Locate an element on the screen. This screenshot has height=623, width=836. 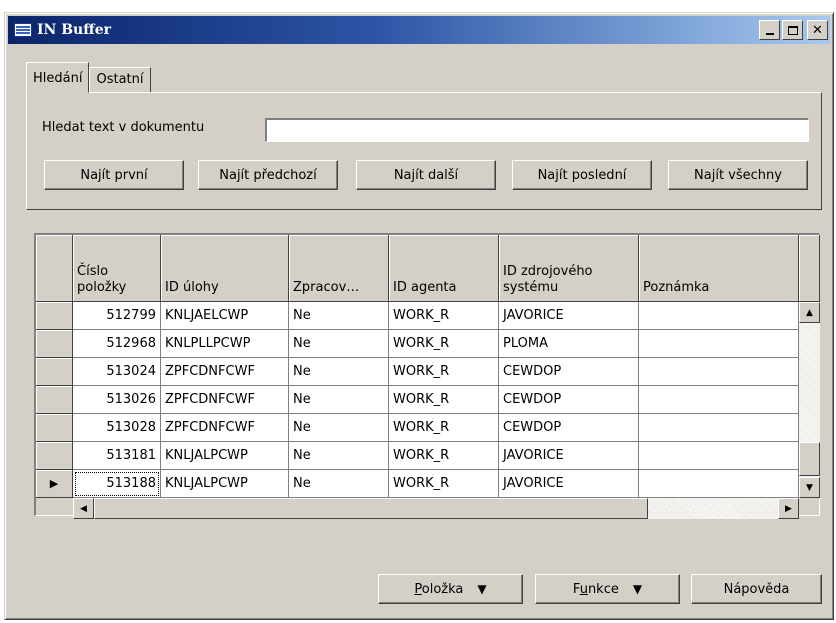
chevron-down-icon: ▼ is located at coordinates (482, 589).